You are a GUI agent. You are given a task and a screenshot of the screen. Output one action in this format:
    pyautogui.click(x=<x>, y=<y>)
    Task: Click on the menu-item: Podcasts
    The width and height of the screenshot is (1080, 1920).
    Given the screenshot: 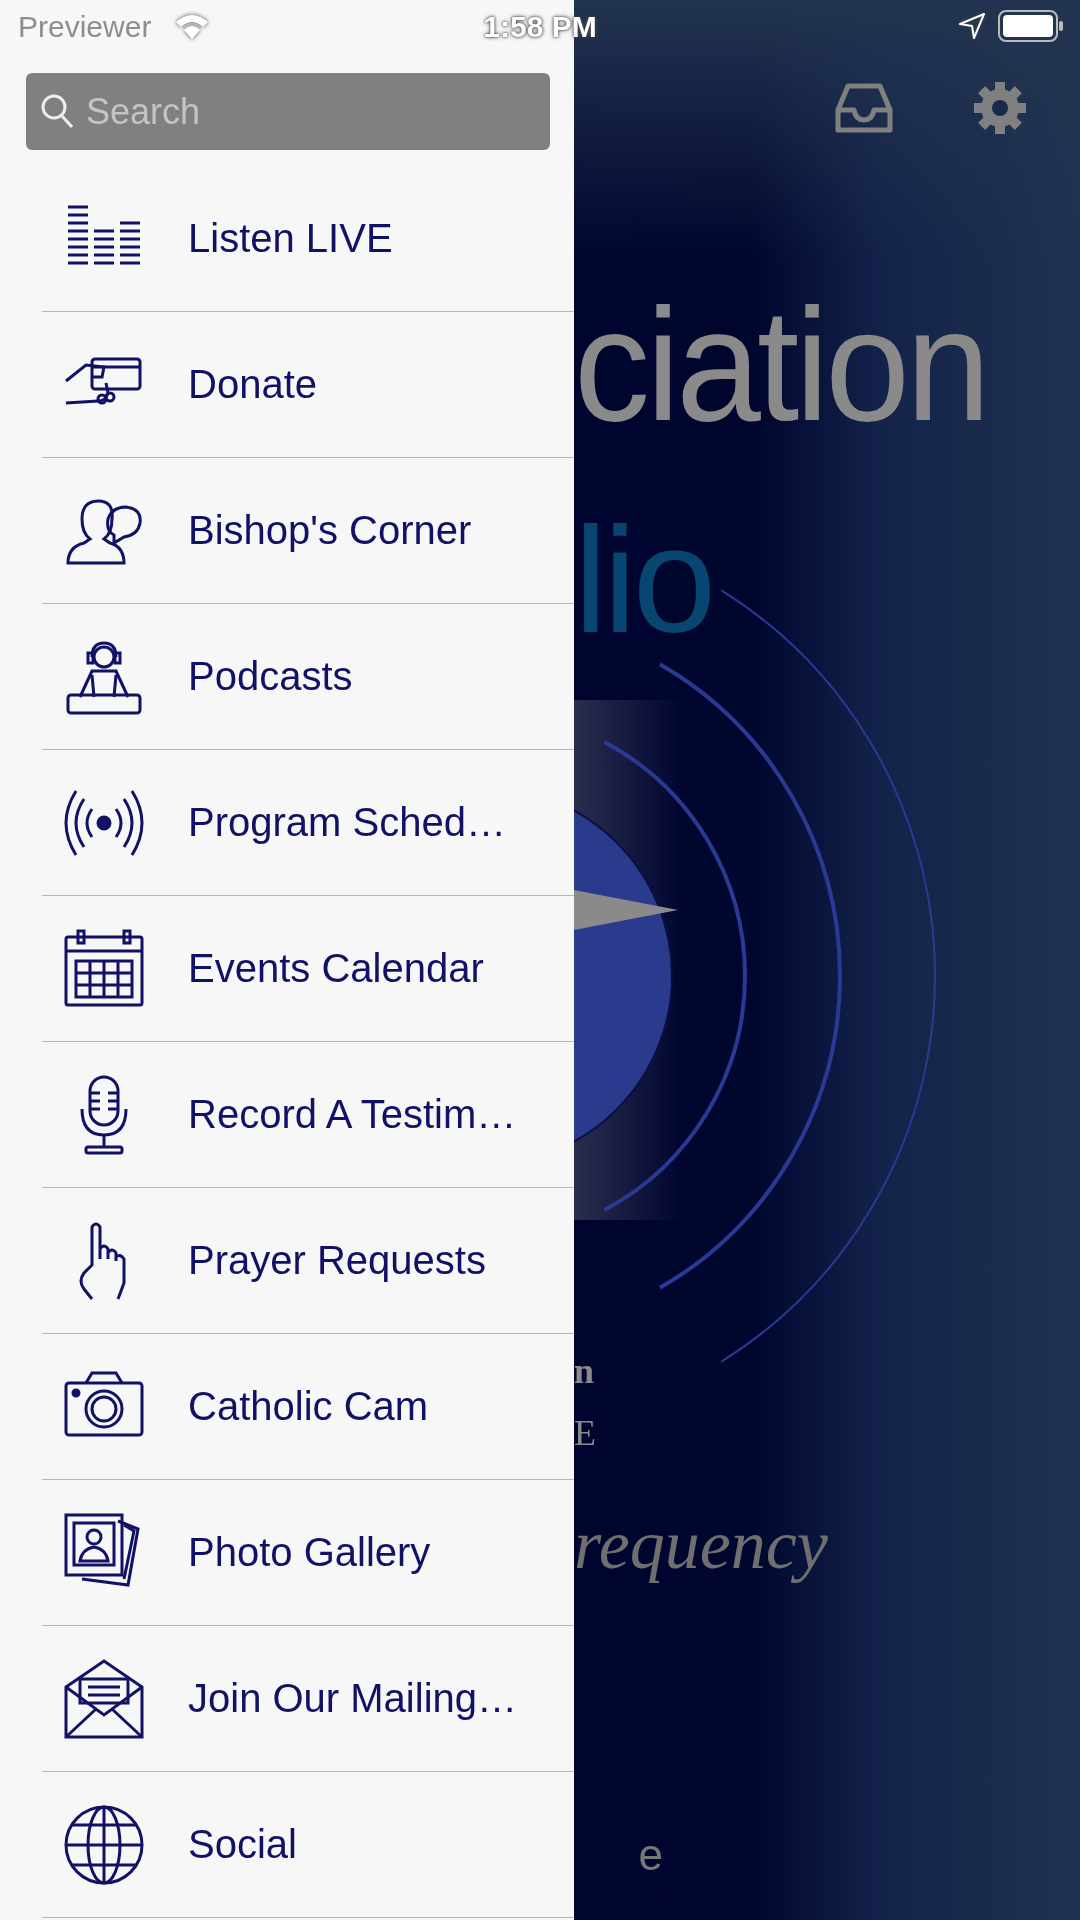 What is the action you would take?
    pyautogui.click(x=308, y=677)
    